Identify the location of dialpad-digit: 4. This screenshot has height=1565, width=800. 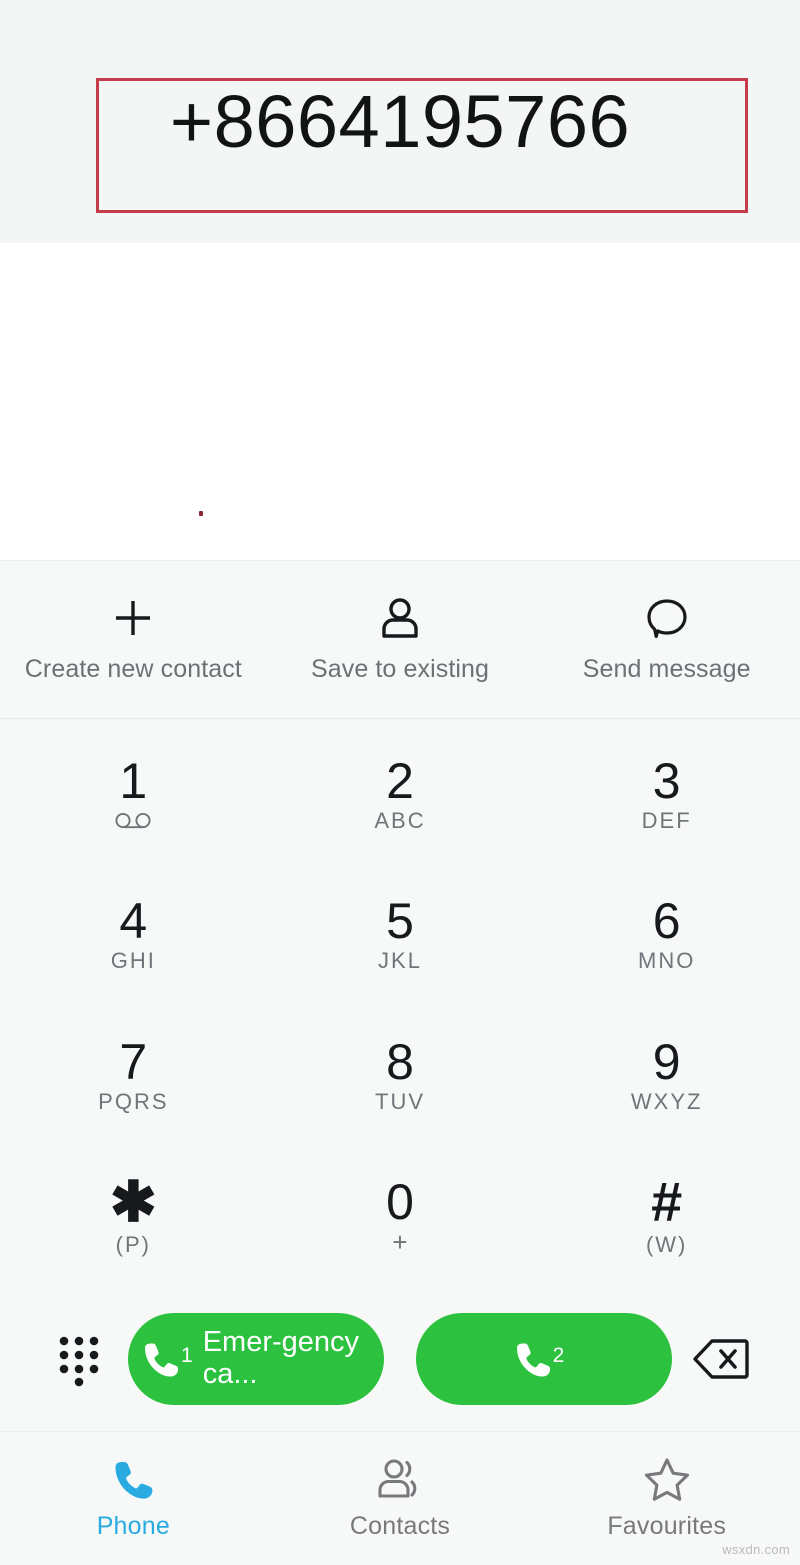
(133, 921).